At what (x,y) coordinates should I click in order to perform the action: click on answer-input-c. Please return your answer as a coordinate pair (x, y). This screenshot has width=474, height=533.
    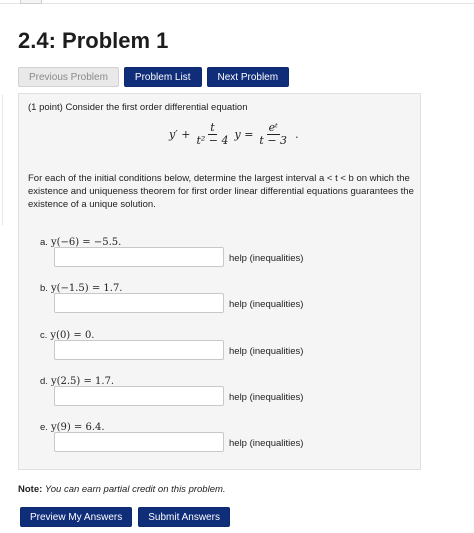
    Looking at the image, I should click on (139, 350).